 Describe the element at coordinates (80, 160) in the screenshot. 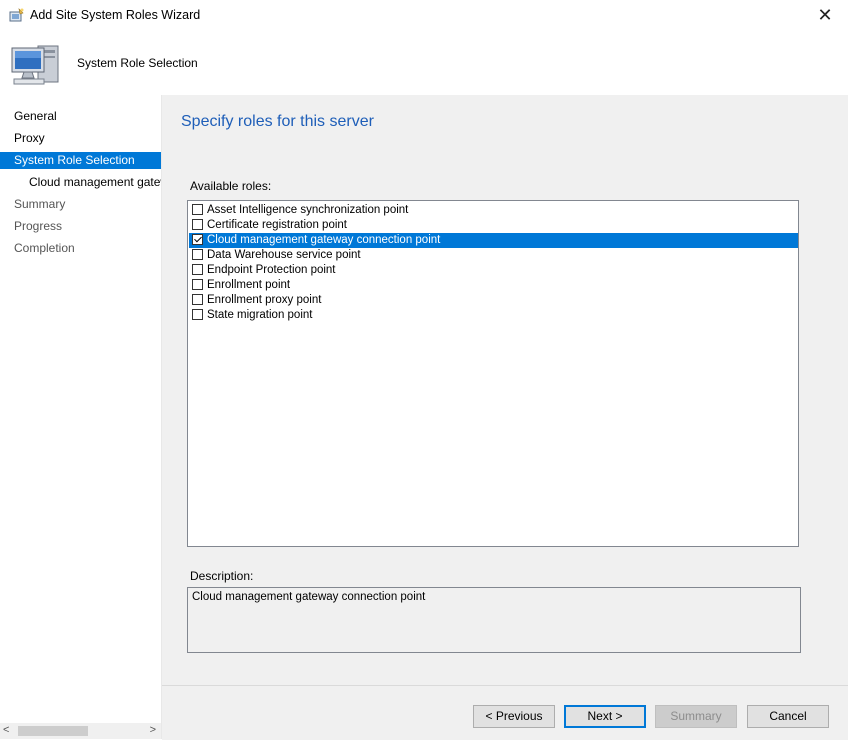

I see `nav-item-system-role-selection: System Role Selection` at that location.